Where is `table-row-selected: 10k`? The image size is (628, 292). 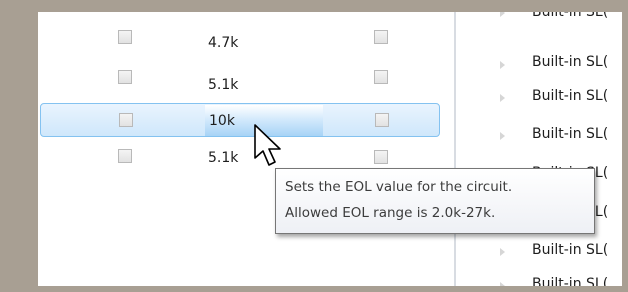
table-row-selected: 10k is located at coordinates (240, 120).